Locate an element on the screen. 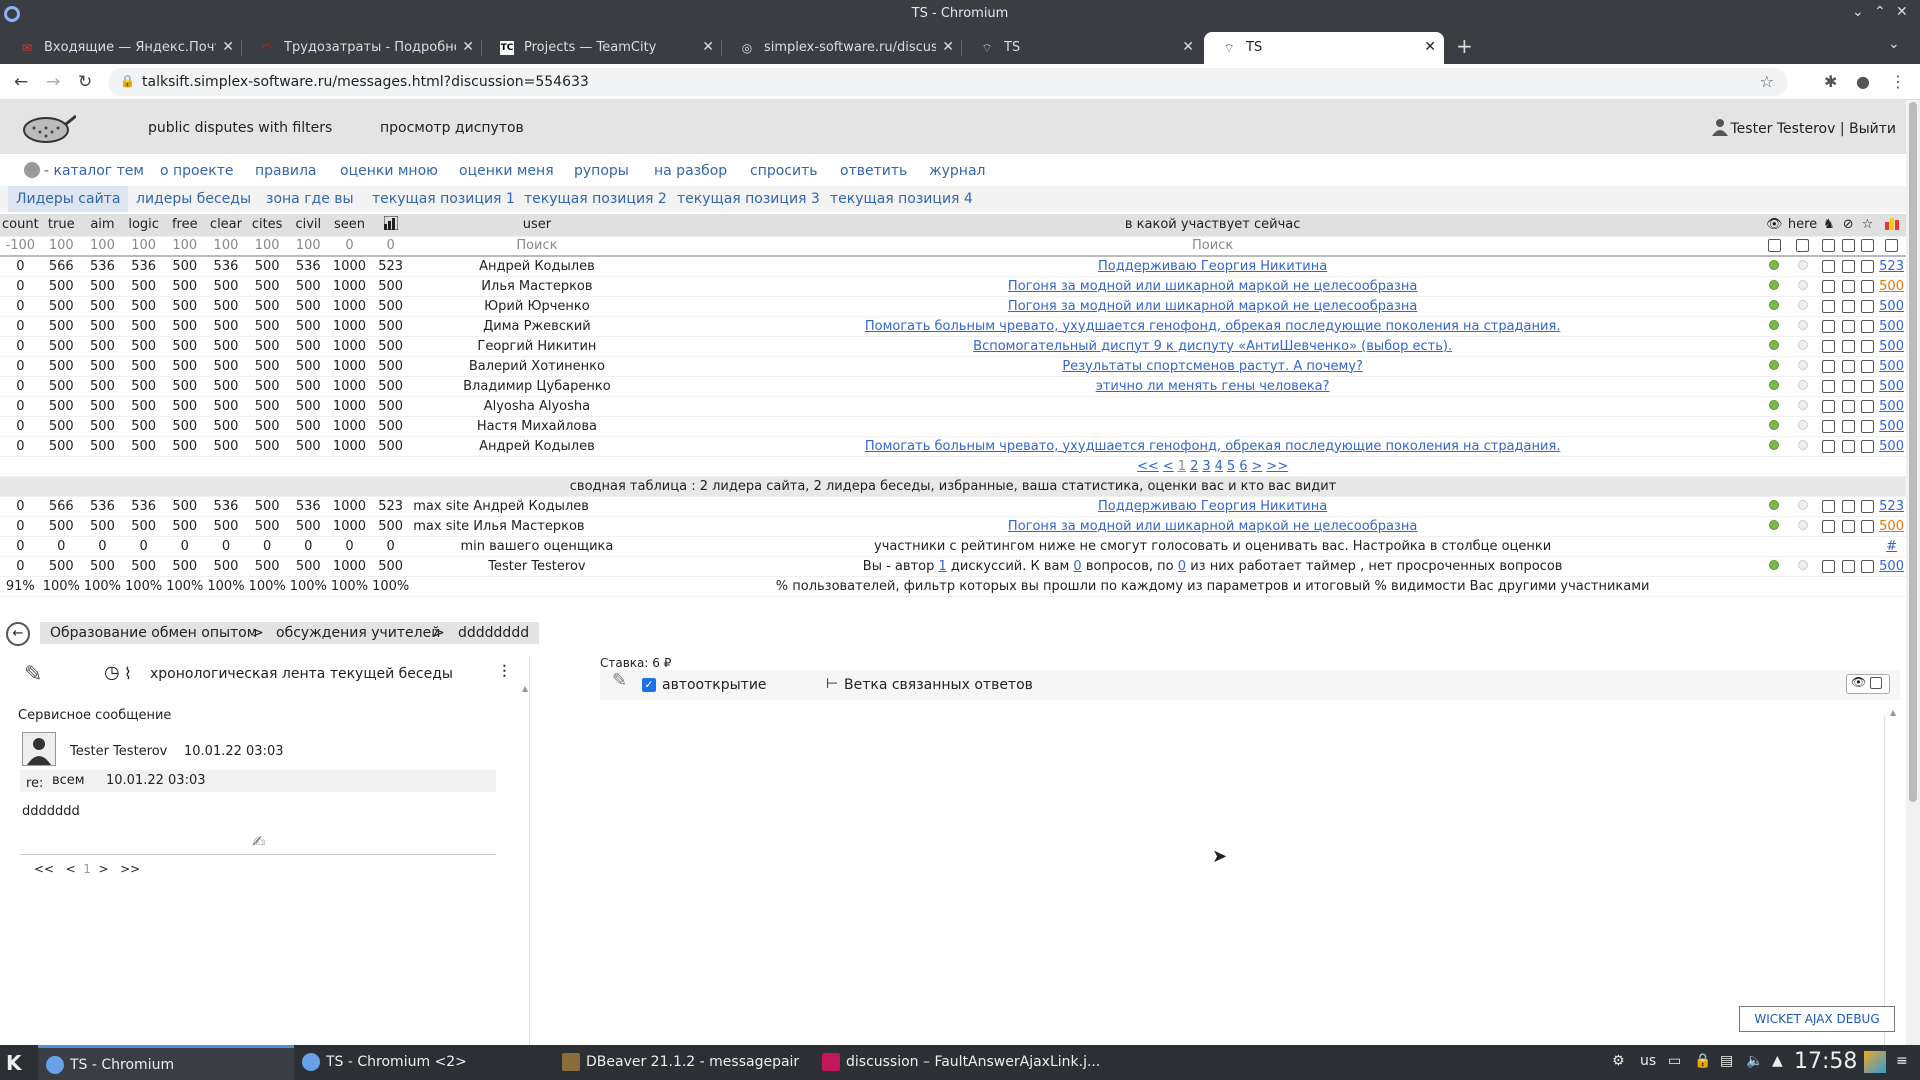 This screenshot has height=1080, width=1920. user-name: Юрий Юрченко is located at coordinates (537, 306).